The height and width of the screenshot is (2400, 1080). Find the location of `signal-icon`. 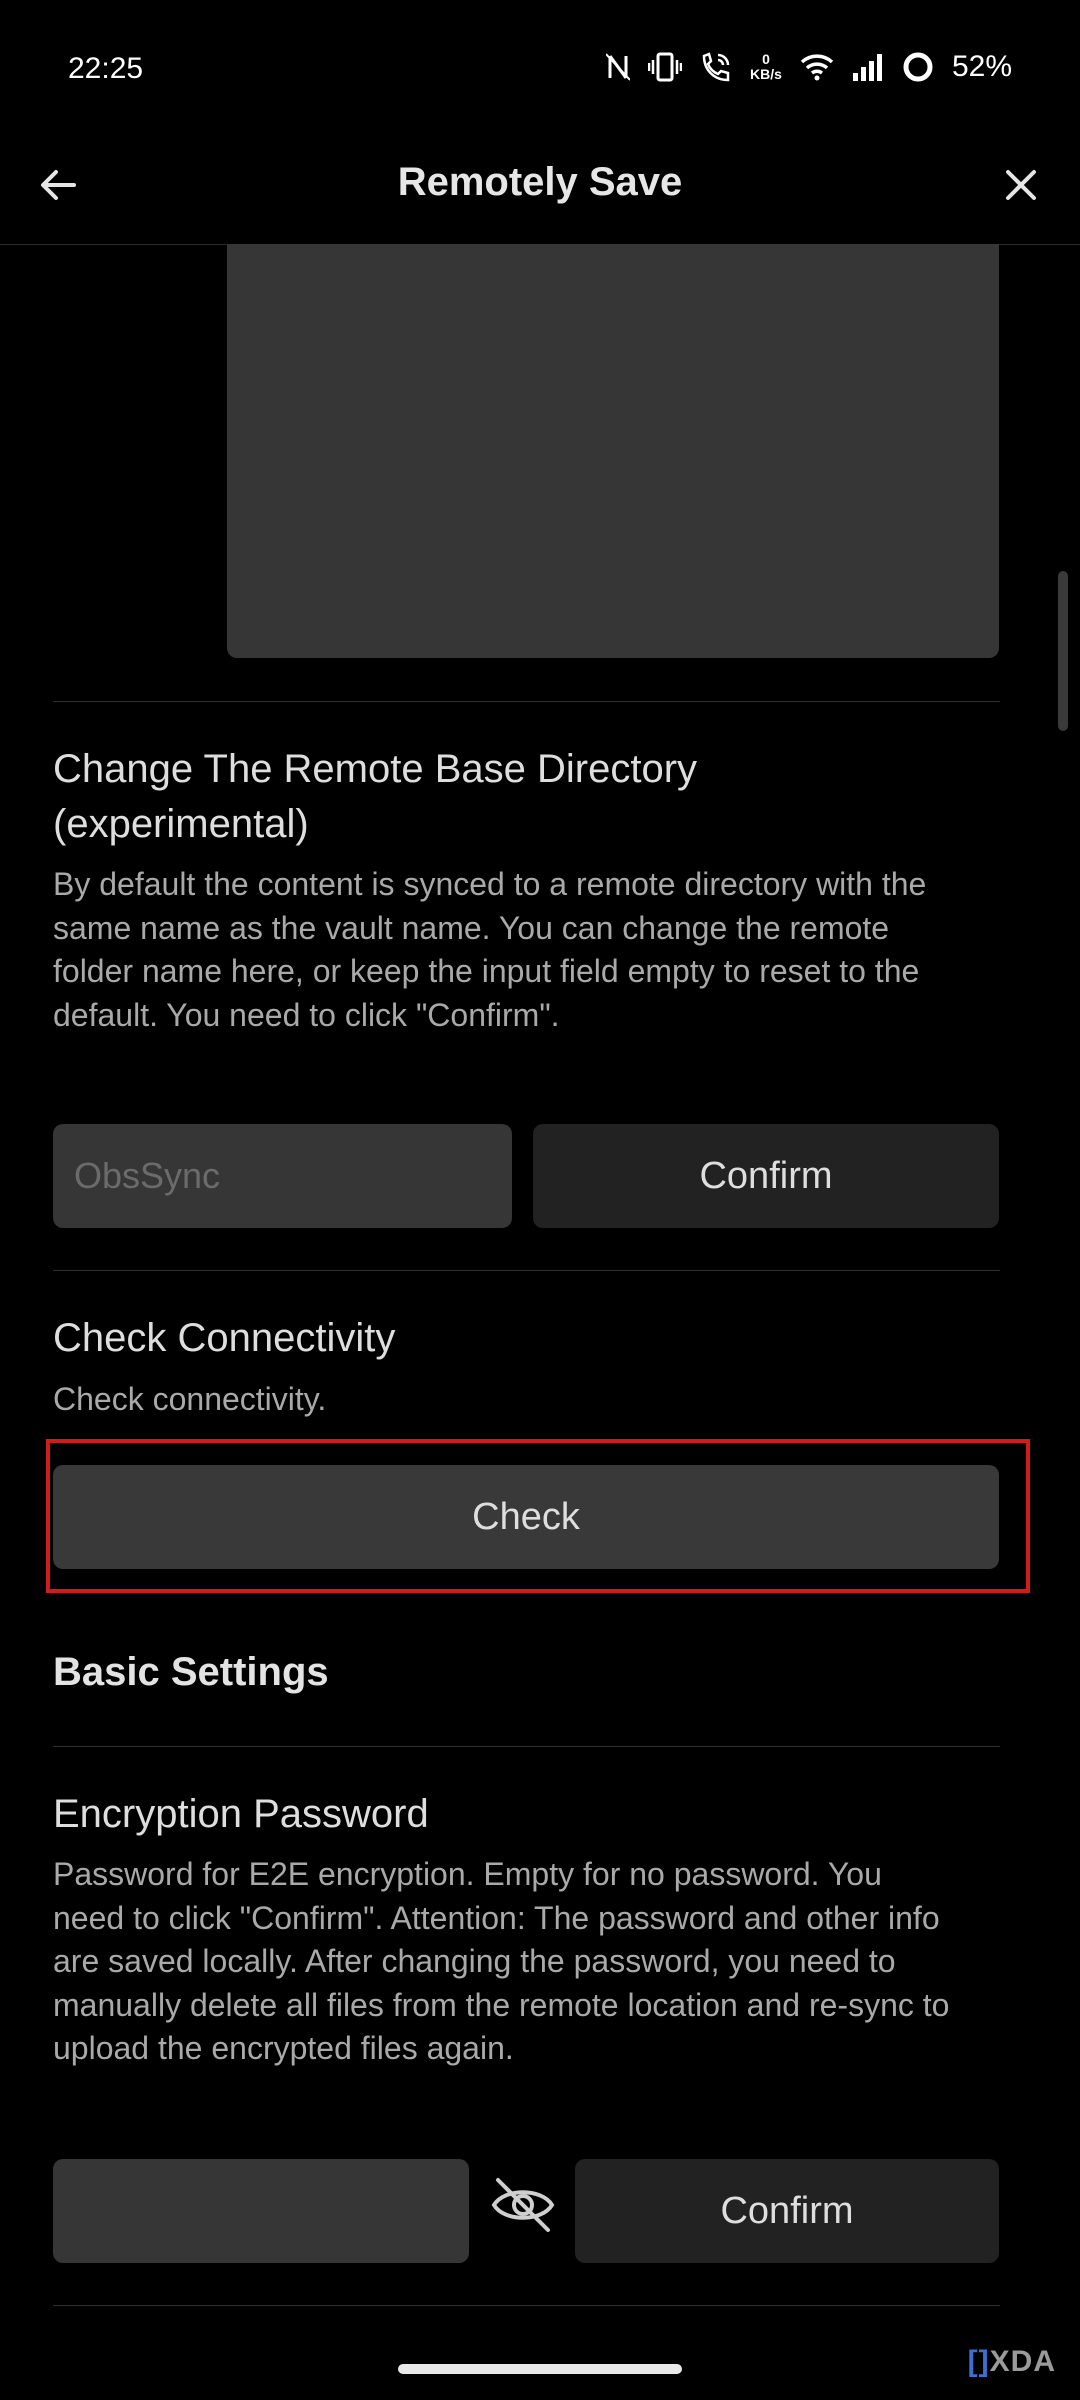

signal-icon is located at coordinates (868, 67).